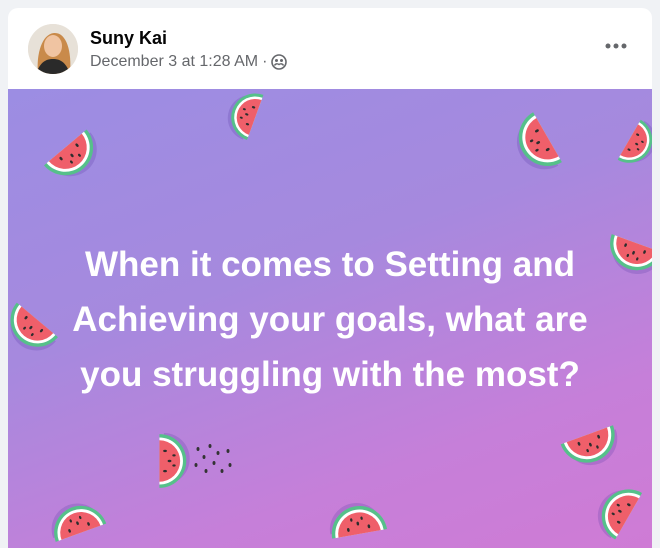 The image size is (660, 548). I want to click on author-name: Suny Kai, so click(128, 38).